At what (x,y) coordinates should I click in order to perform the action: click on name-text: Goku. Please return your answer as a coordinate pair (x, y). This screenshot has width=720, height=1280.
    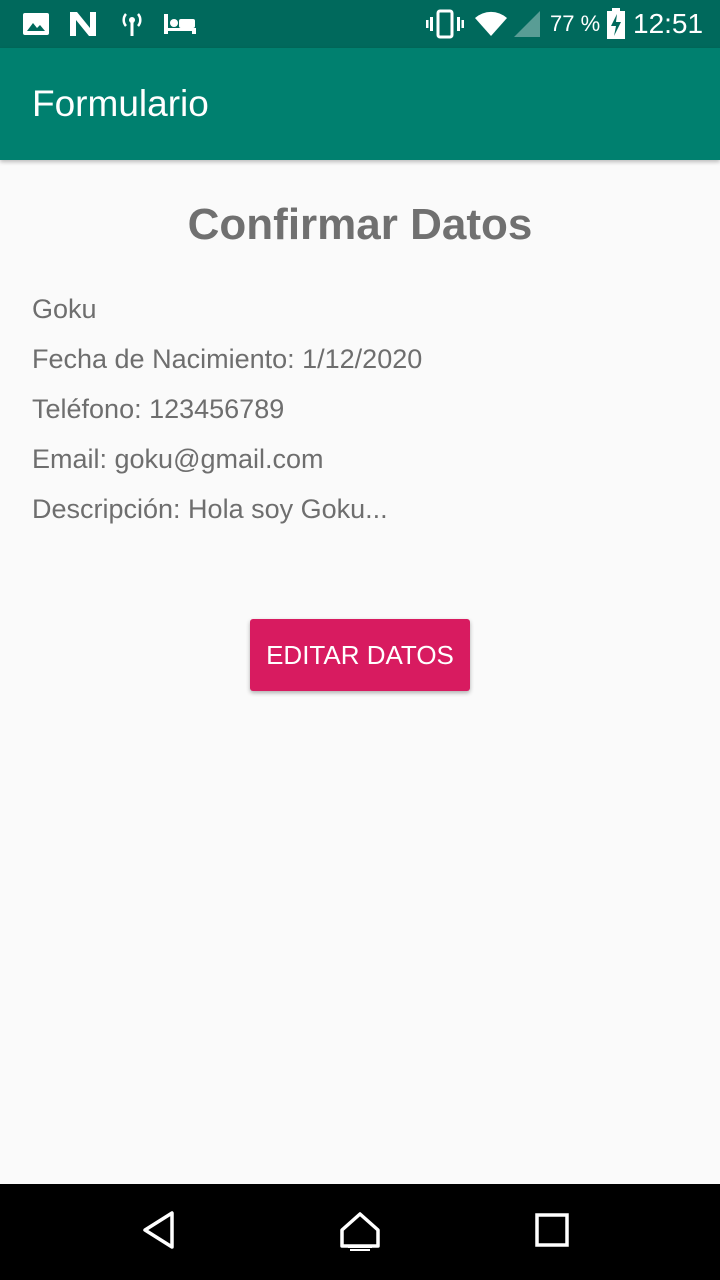
    Looking at the image, I should click on (64, 309).